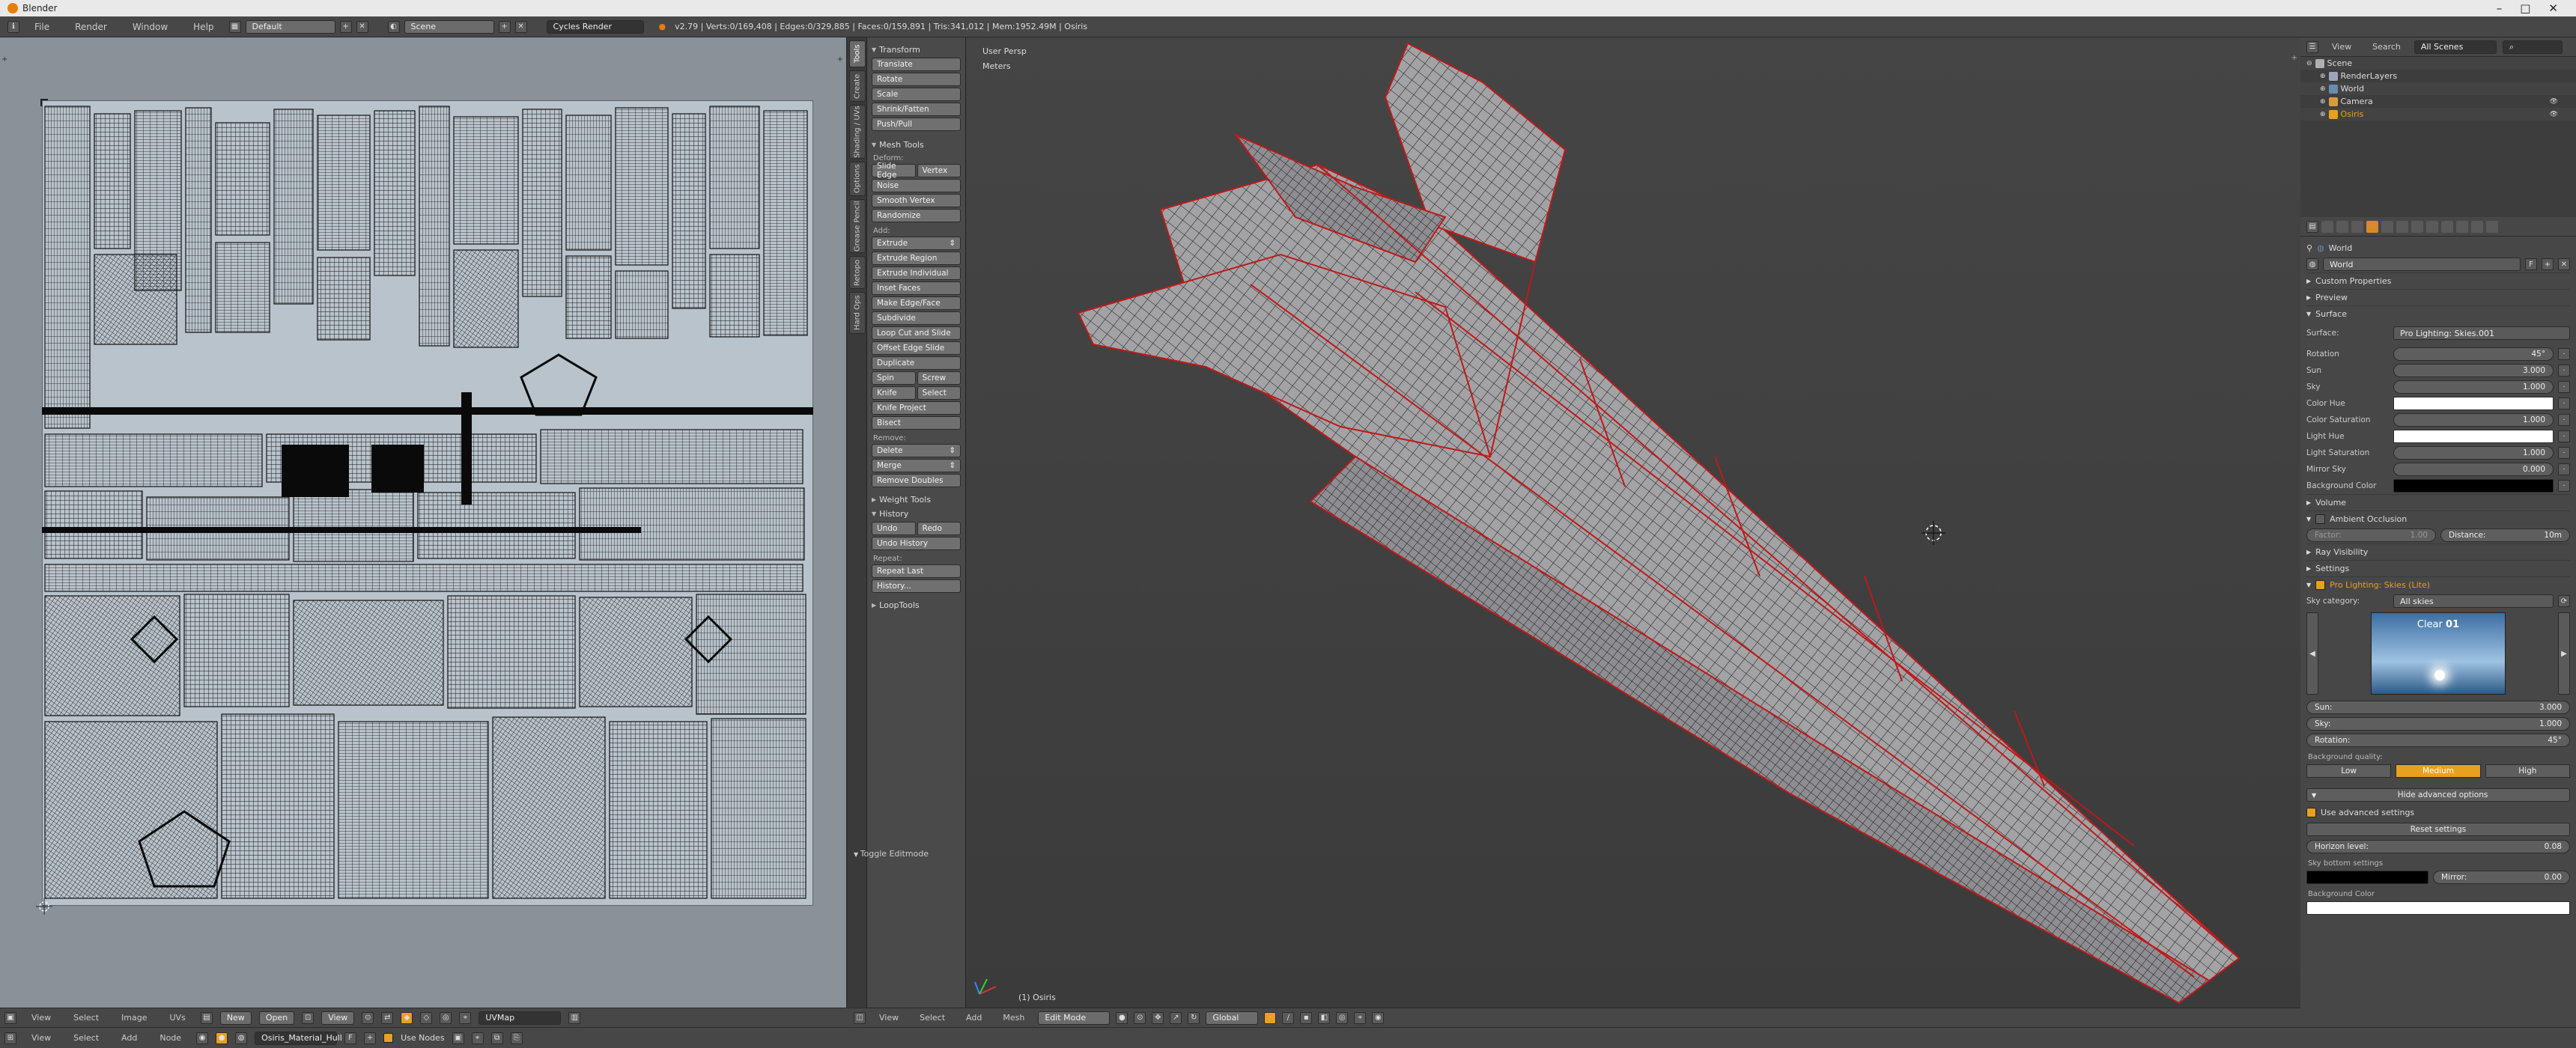 The height and width of the screenshot is (1048, 2576). I want to click on tab-tools: Tools, so click(857, 53).